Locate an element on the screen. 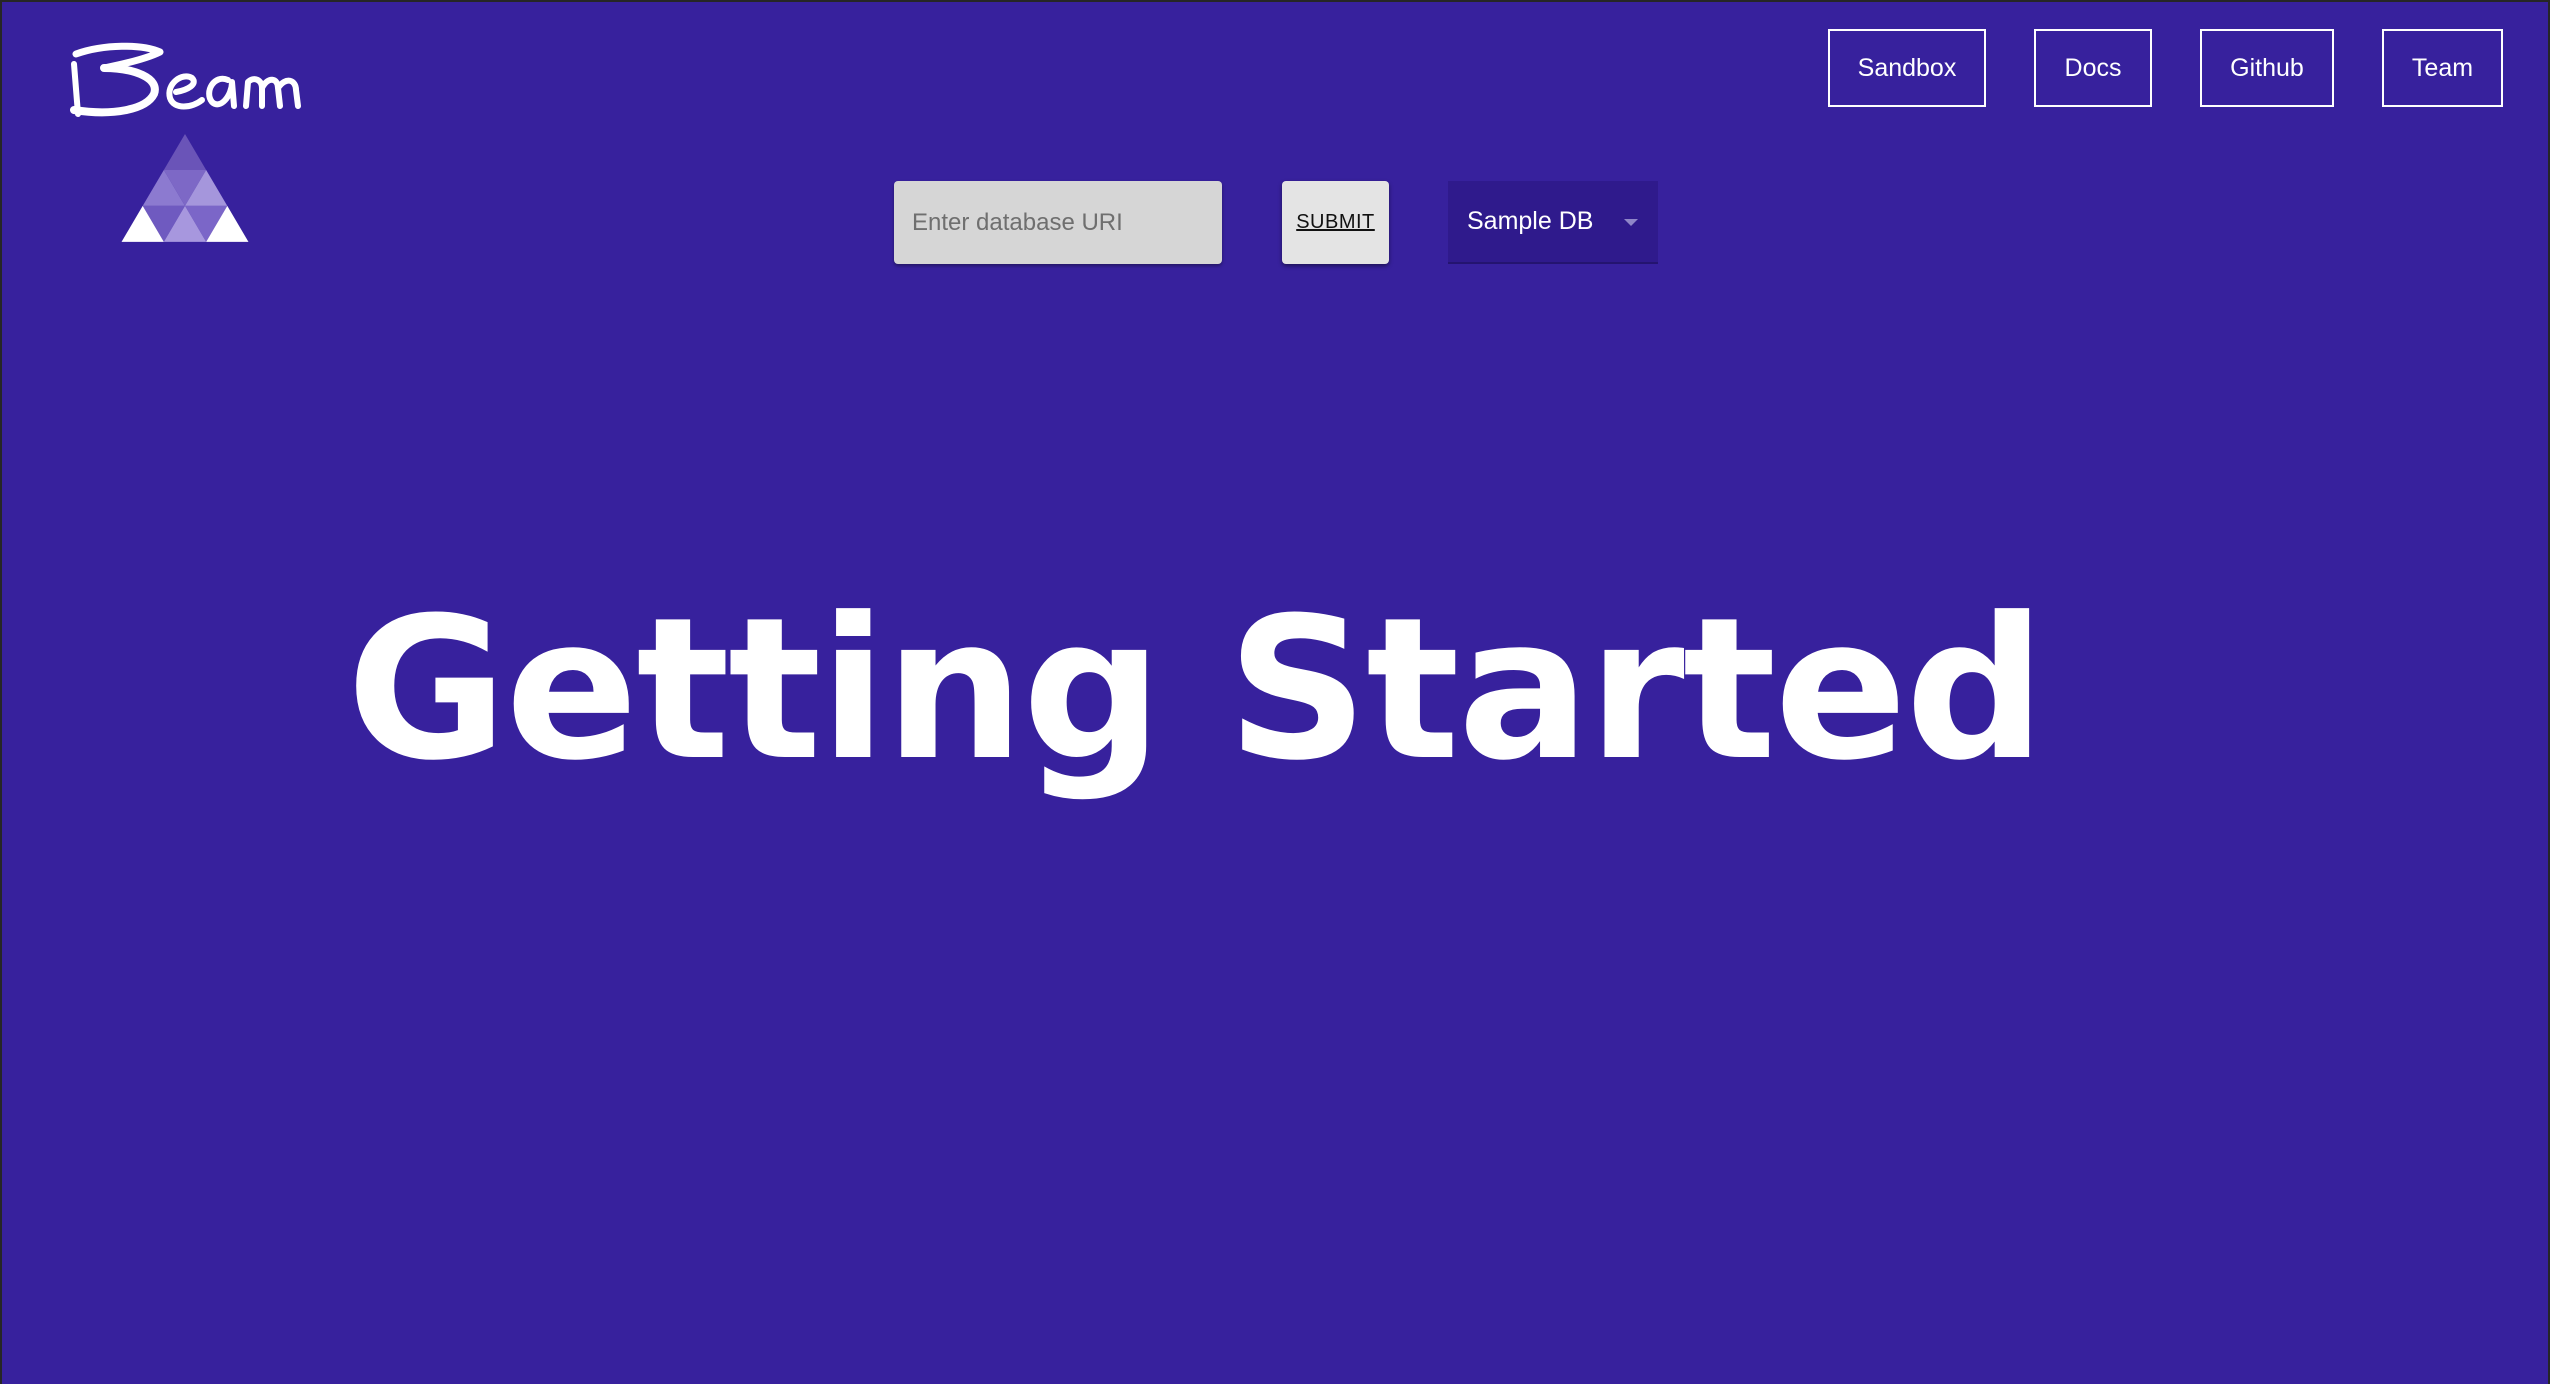  nav-docs-link: Docs is located at coordinates (2093, 68).